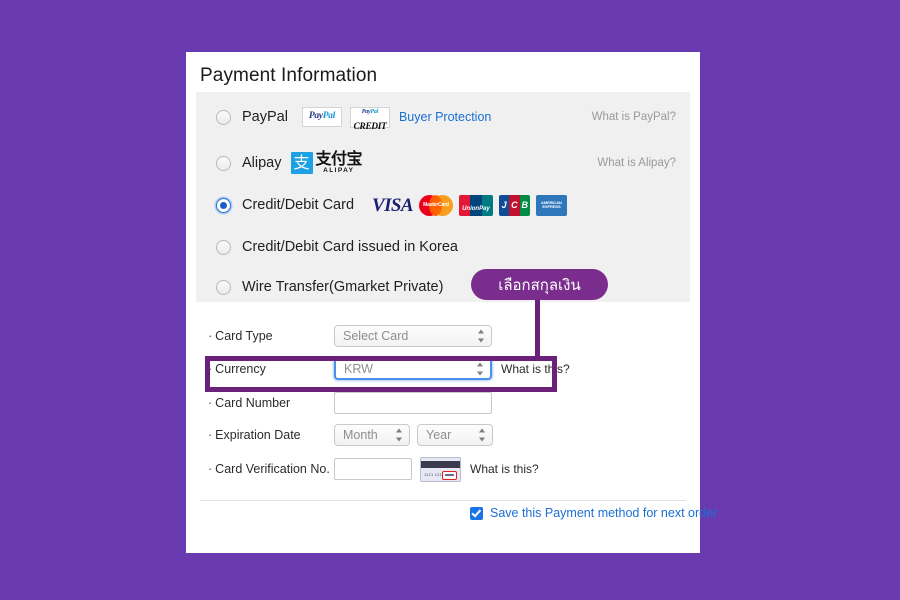  I want to click on alipay-latin-text: ALIPAY, so click(339, 171).